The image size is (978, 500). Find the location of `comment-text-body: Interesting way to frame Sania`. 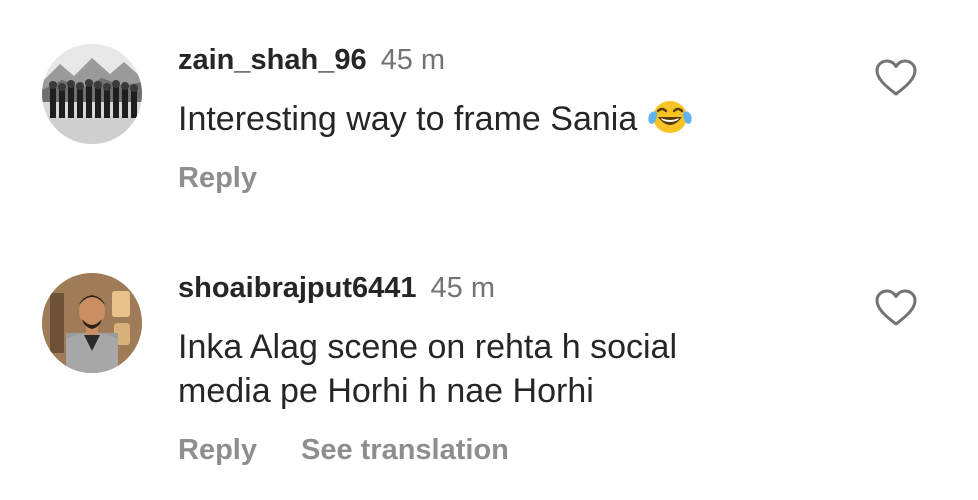

comment-text-body: Interesting way to frame Sania is located at coordinates (408, 119).